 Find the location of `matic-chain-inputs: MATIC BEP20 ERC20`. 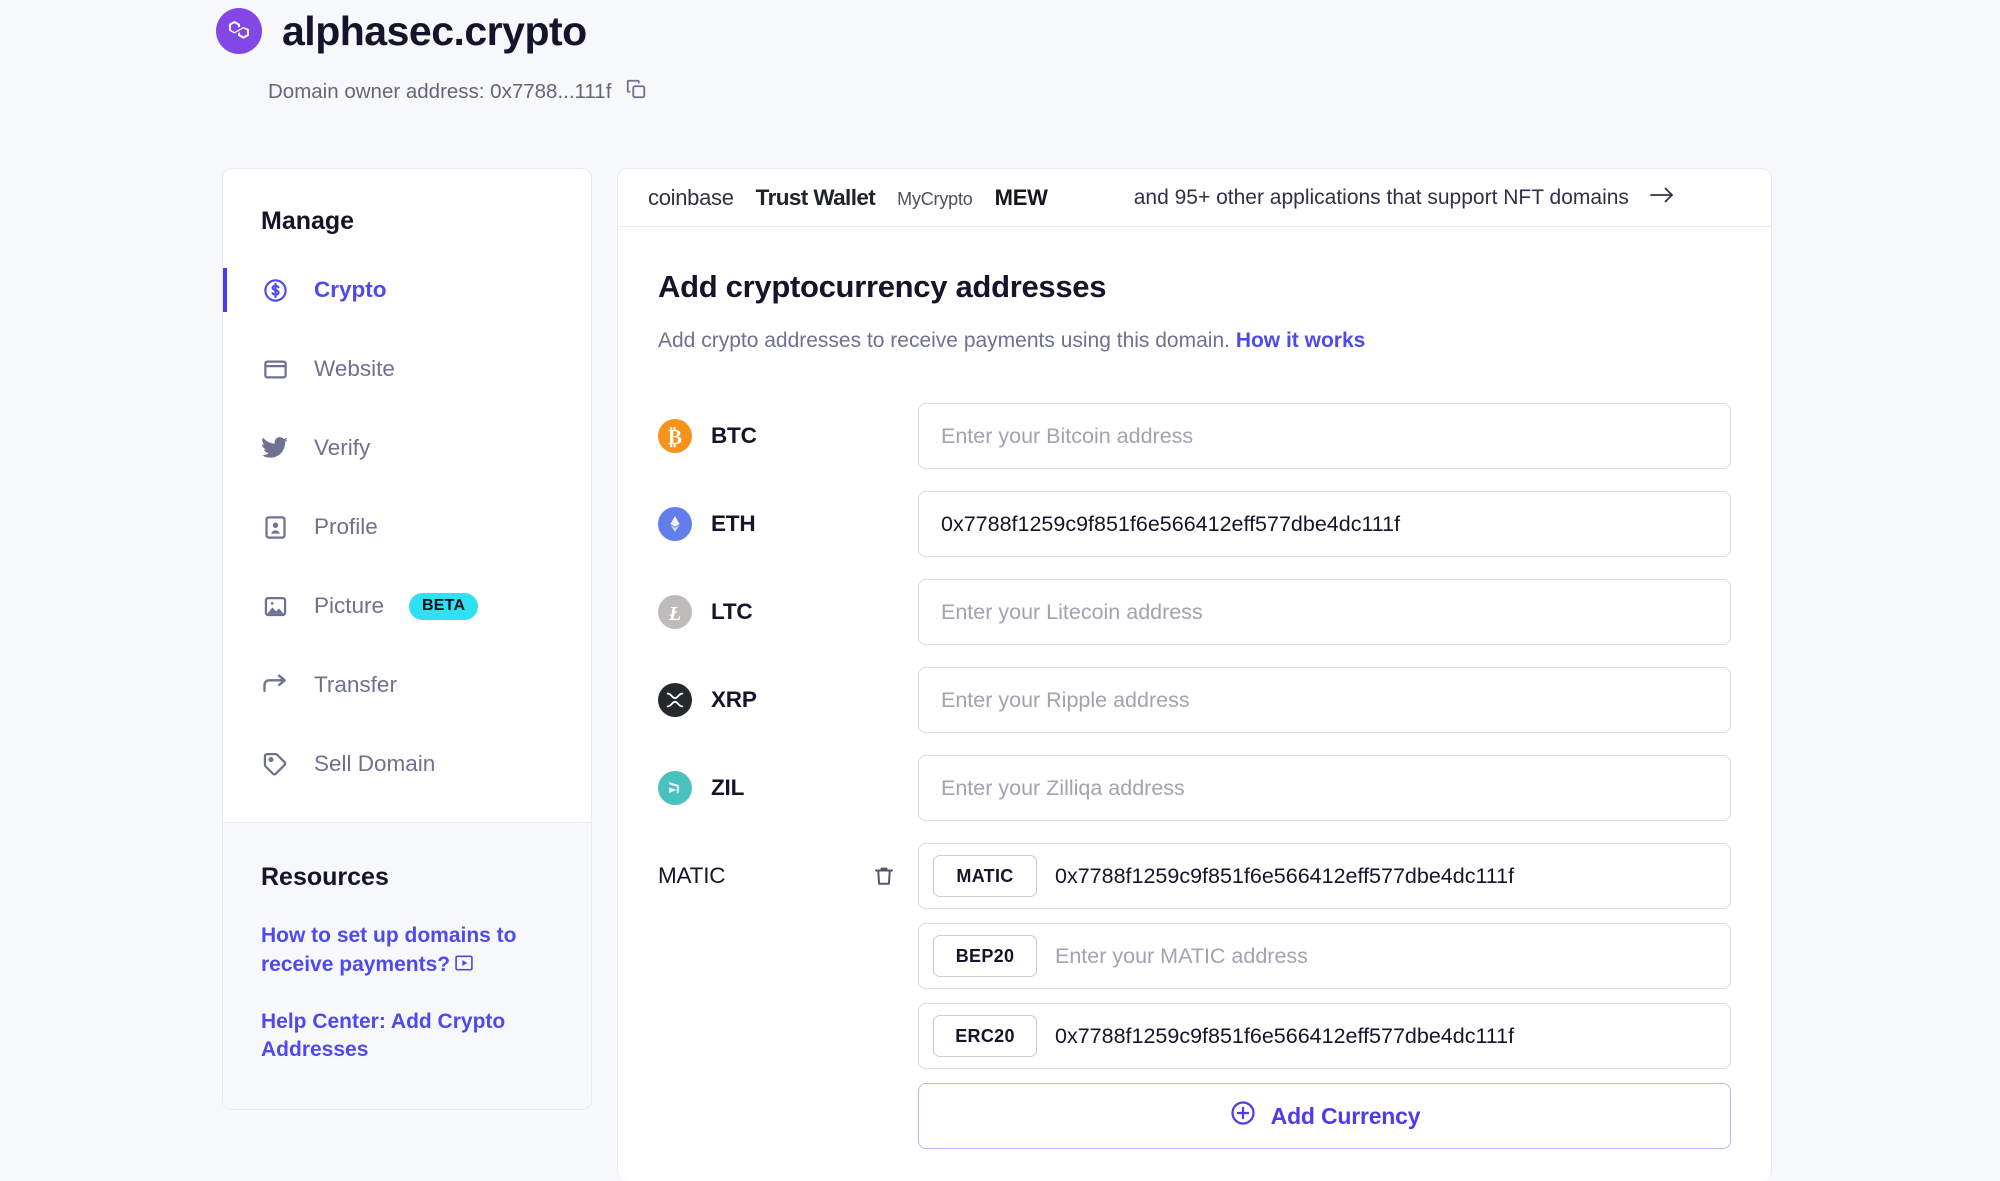

matic-chain-inputs: MATIC BEP20 ERC20 is located at coordinates (1324, 996).